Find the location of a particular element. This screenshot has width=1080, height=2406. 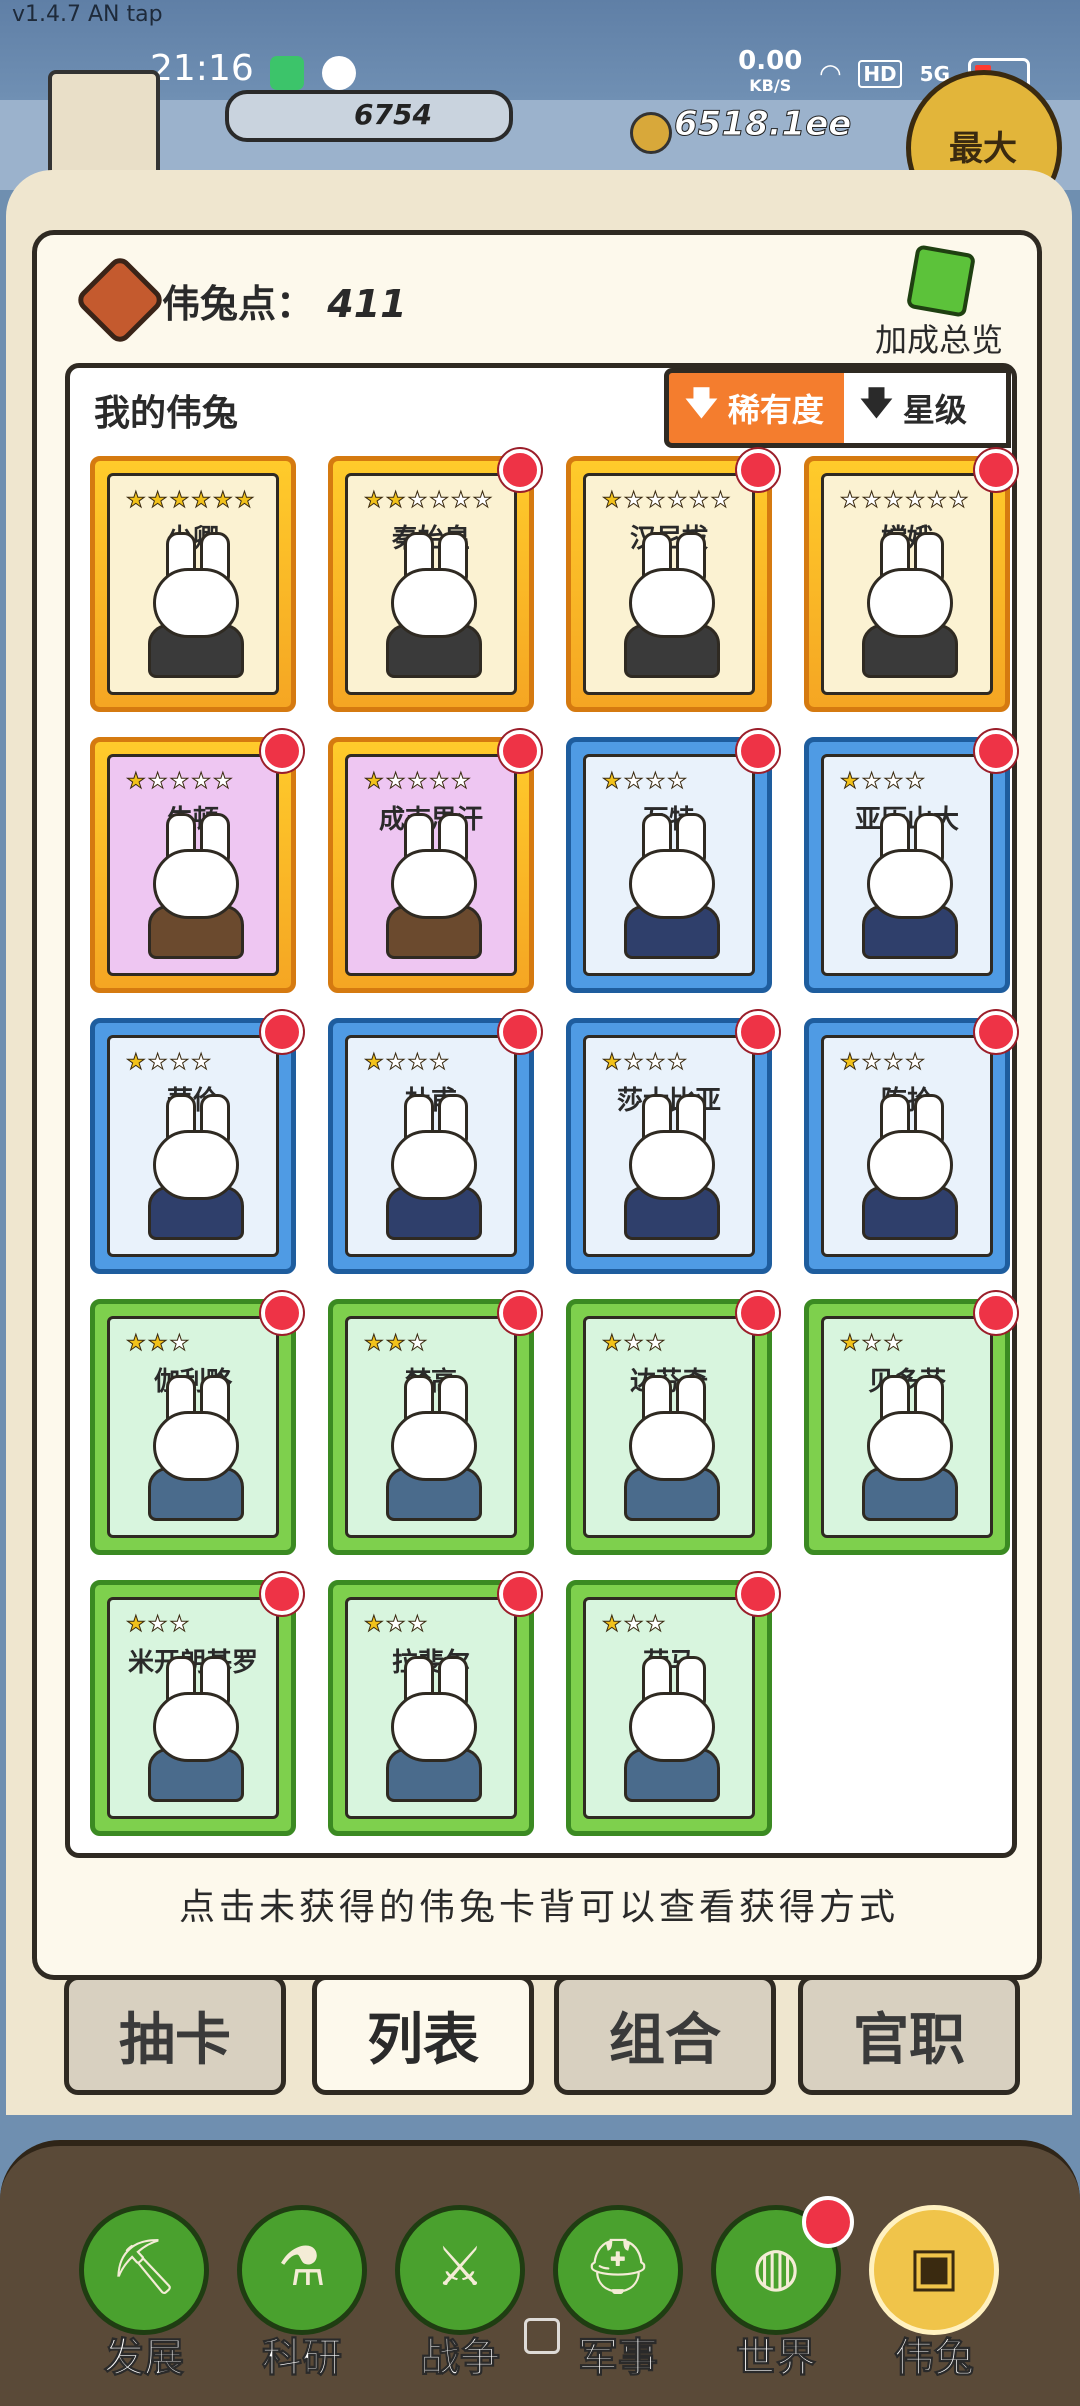

rabbit-card: ★★★★瓦特 is located at coordinates (672, 861).